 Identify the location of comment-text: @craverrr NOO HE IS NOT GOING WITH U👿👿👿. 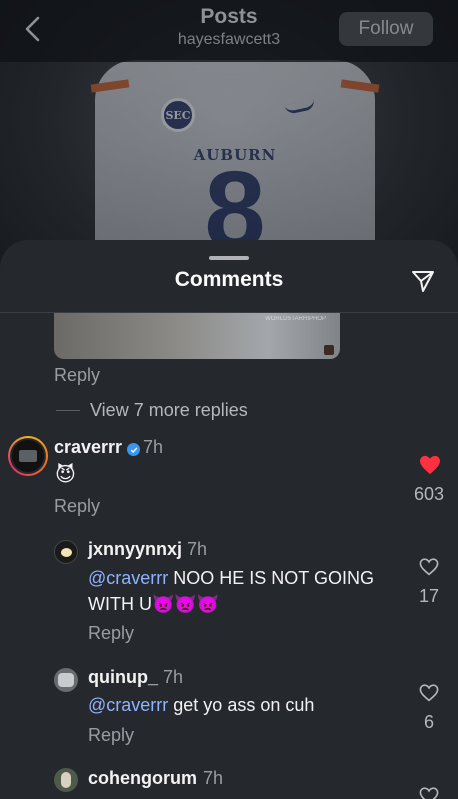
(253, 591).